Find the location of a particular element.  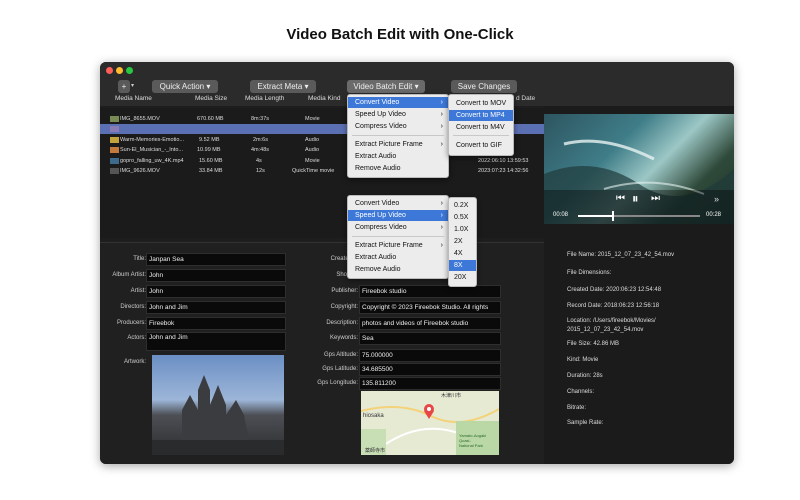

record-date-info: Record Date: 2018:06:23 12:56:18 is located at coordinates (613, 306).